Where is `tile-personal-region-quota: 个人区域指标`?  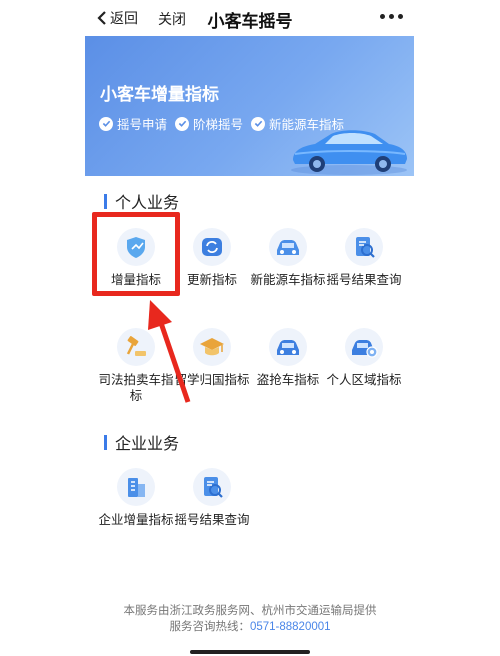
tile-personal-region-quota: 个人区域指标 is located at coordinates (364, 358).